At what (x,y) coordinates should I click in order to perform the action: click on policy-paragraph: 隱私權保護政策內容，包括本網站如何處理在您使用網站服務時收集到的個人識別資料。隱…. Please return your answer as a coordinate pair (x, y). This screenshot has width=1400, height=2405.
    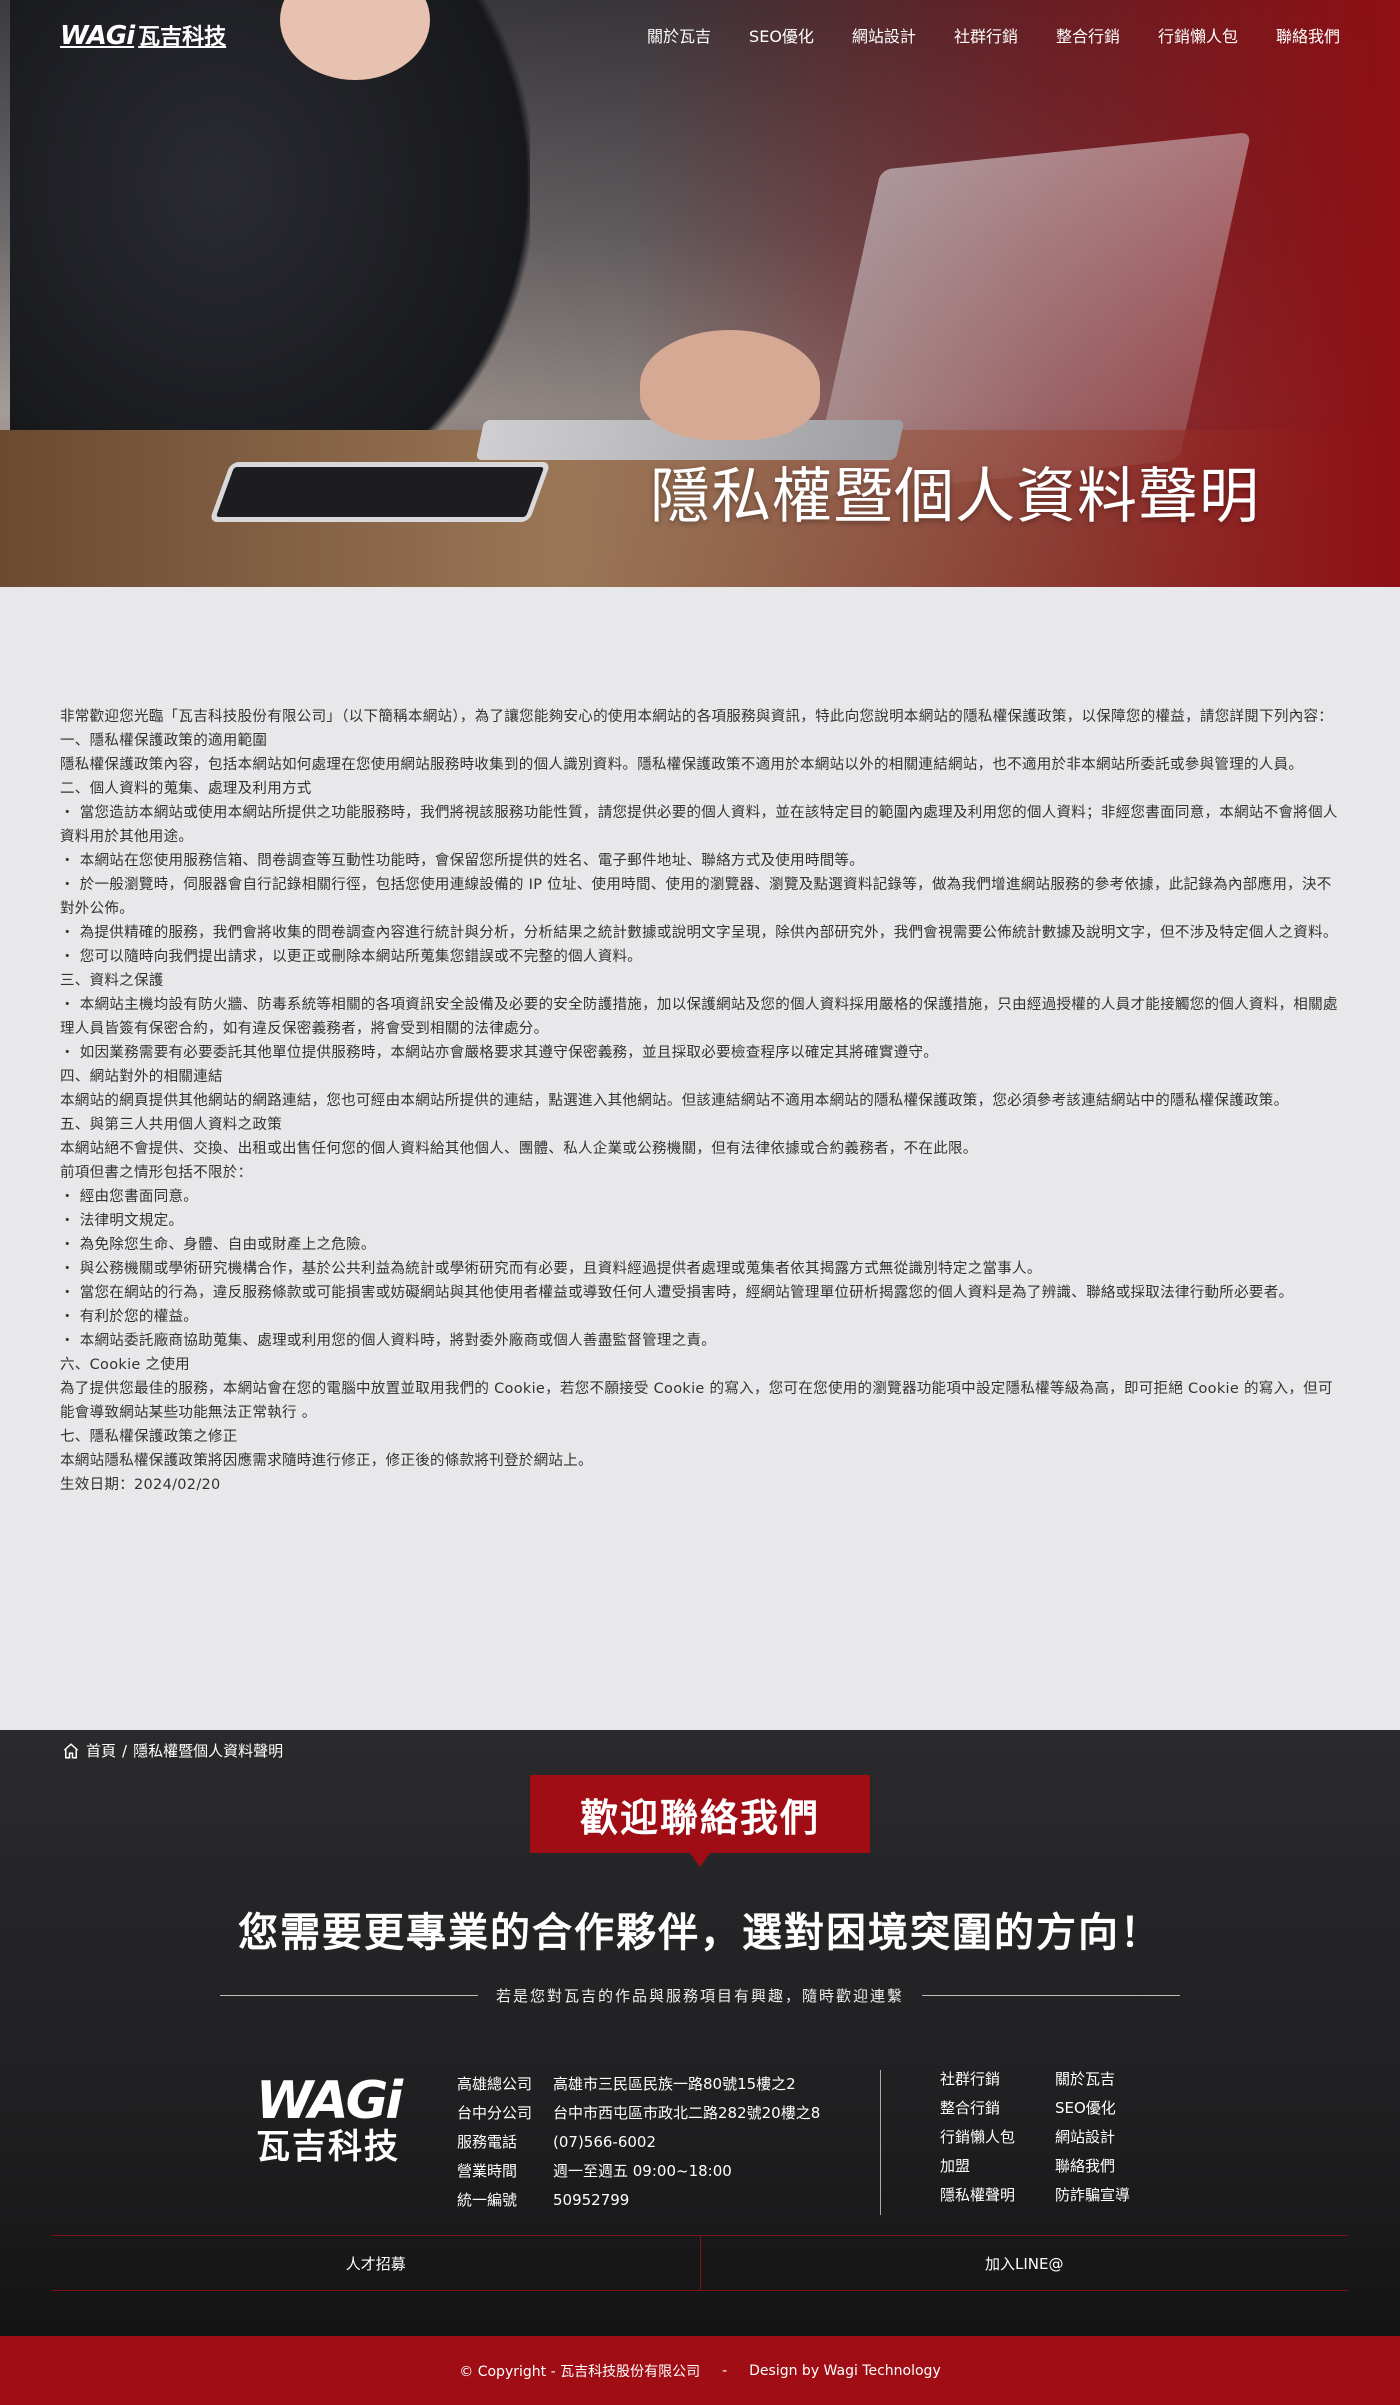
    Looking at the image, I should click on (682, 765).